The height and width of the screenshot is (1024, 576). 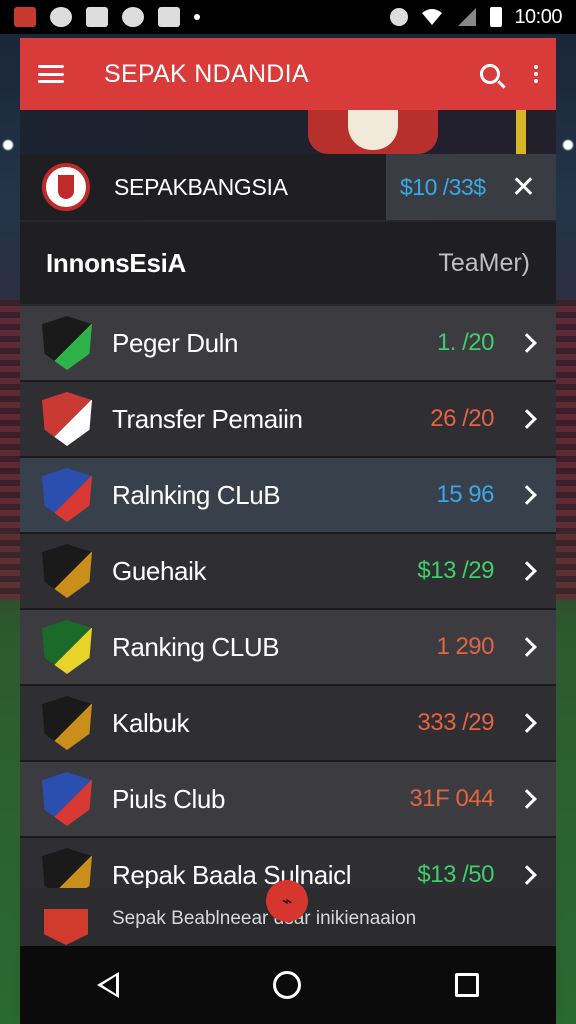 I want to click on featured-club-row: SEPAKBANGSIA $10 /33$ ✕, so click(x=288, y=187).